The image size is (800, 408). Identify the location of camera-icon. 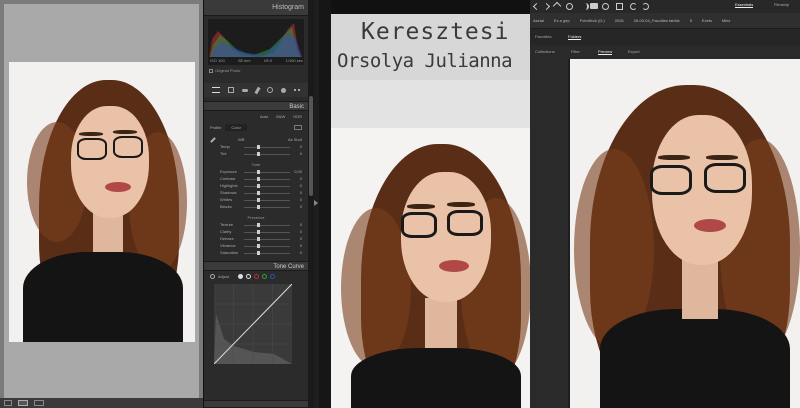
(594, 6).